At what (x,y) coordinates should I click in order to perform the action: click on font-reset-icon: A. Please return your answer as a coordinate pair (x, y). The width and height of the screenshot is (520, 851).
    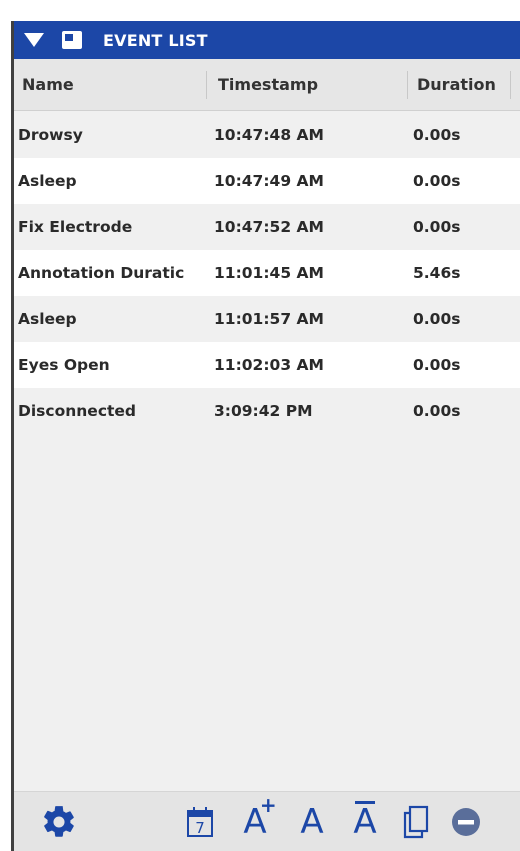
    Looking at the image, I should click on (312, 822).